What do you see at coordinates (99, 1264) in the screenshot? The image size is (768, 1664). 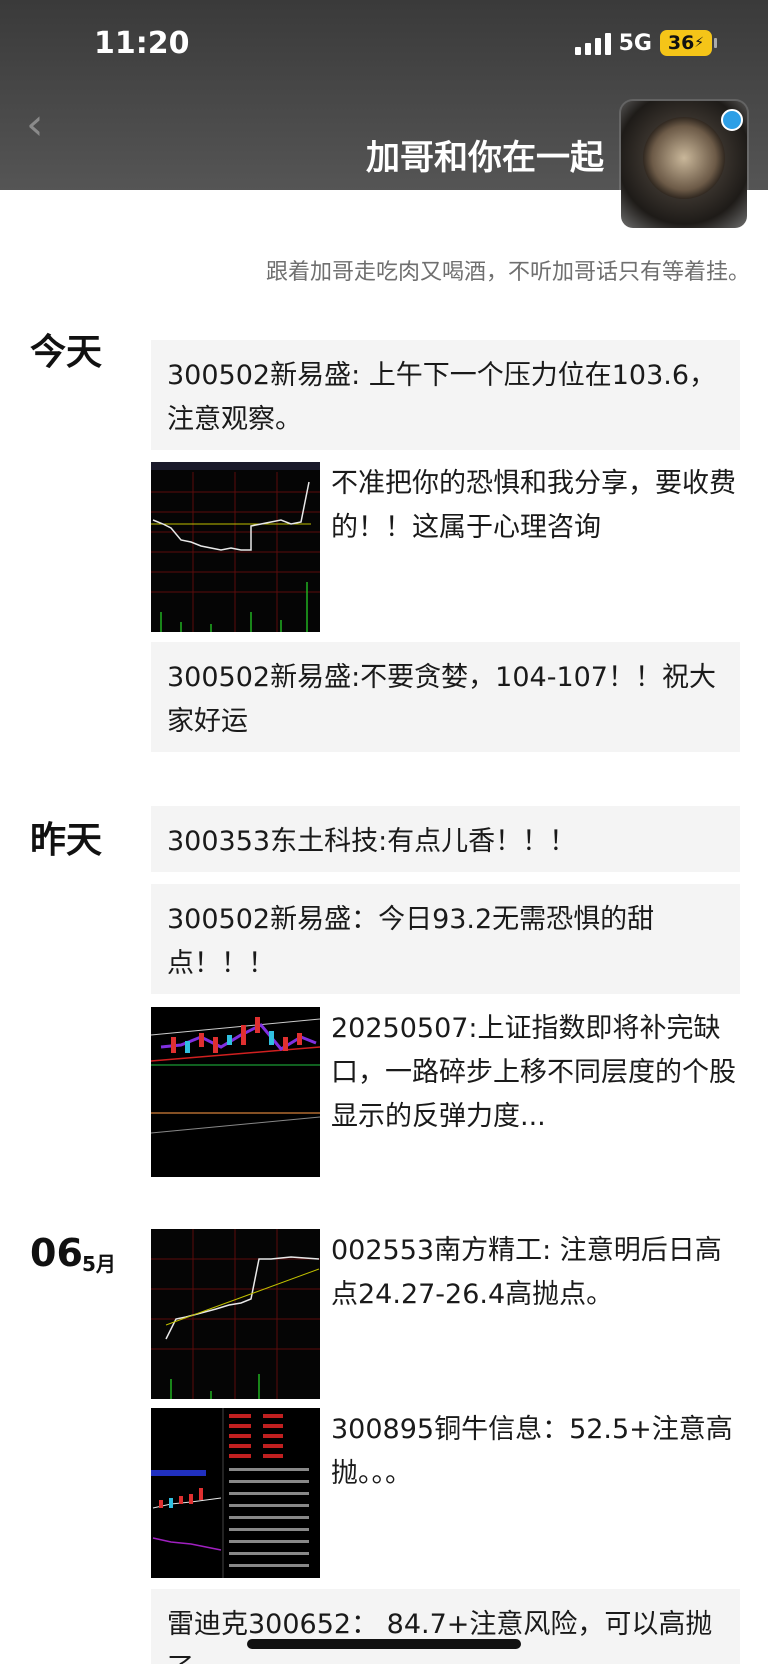 I see `date-label-month: 5月` at bounding box center [99, 1264].